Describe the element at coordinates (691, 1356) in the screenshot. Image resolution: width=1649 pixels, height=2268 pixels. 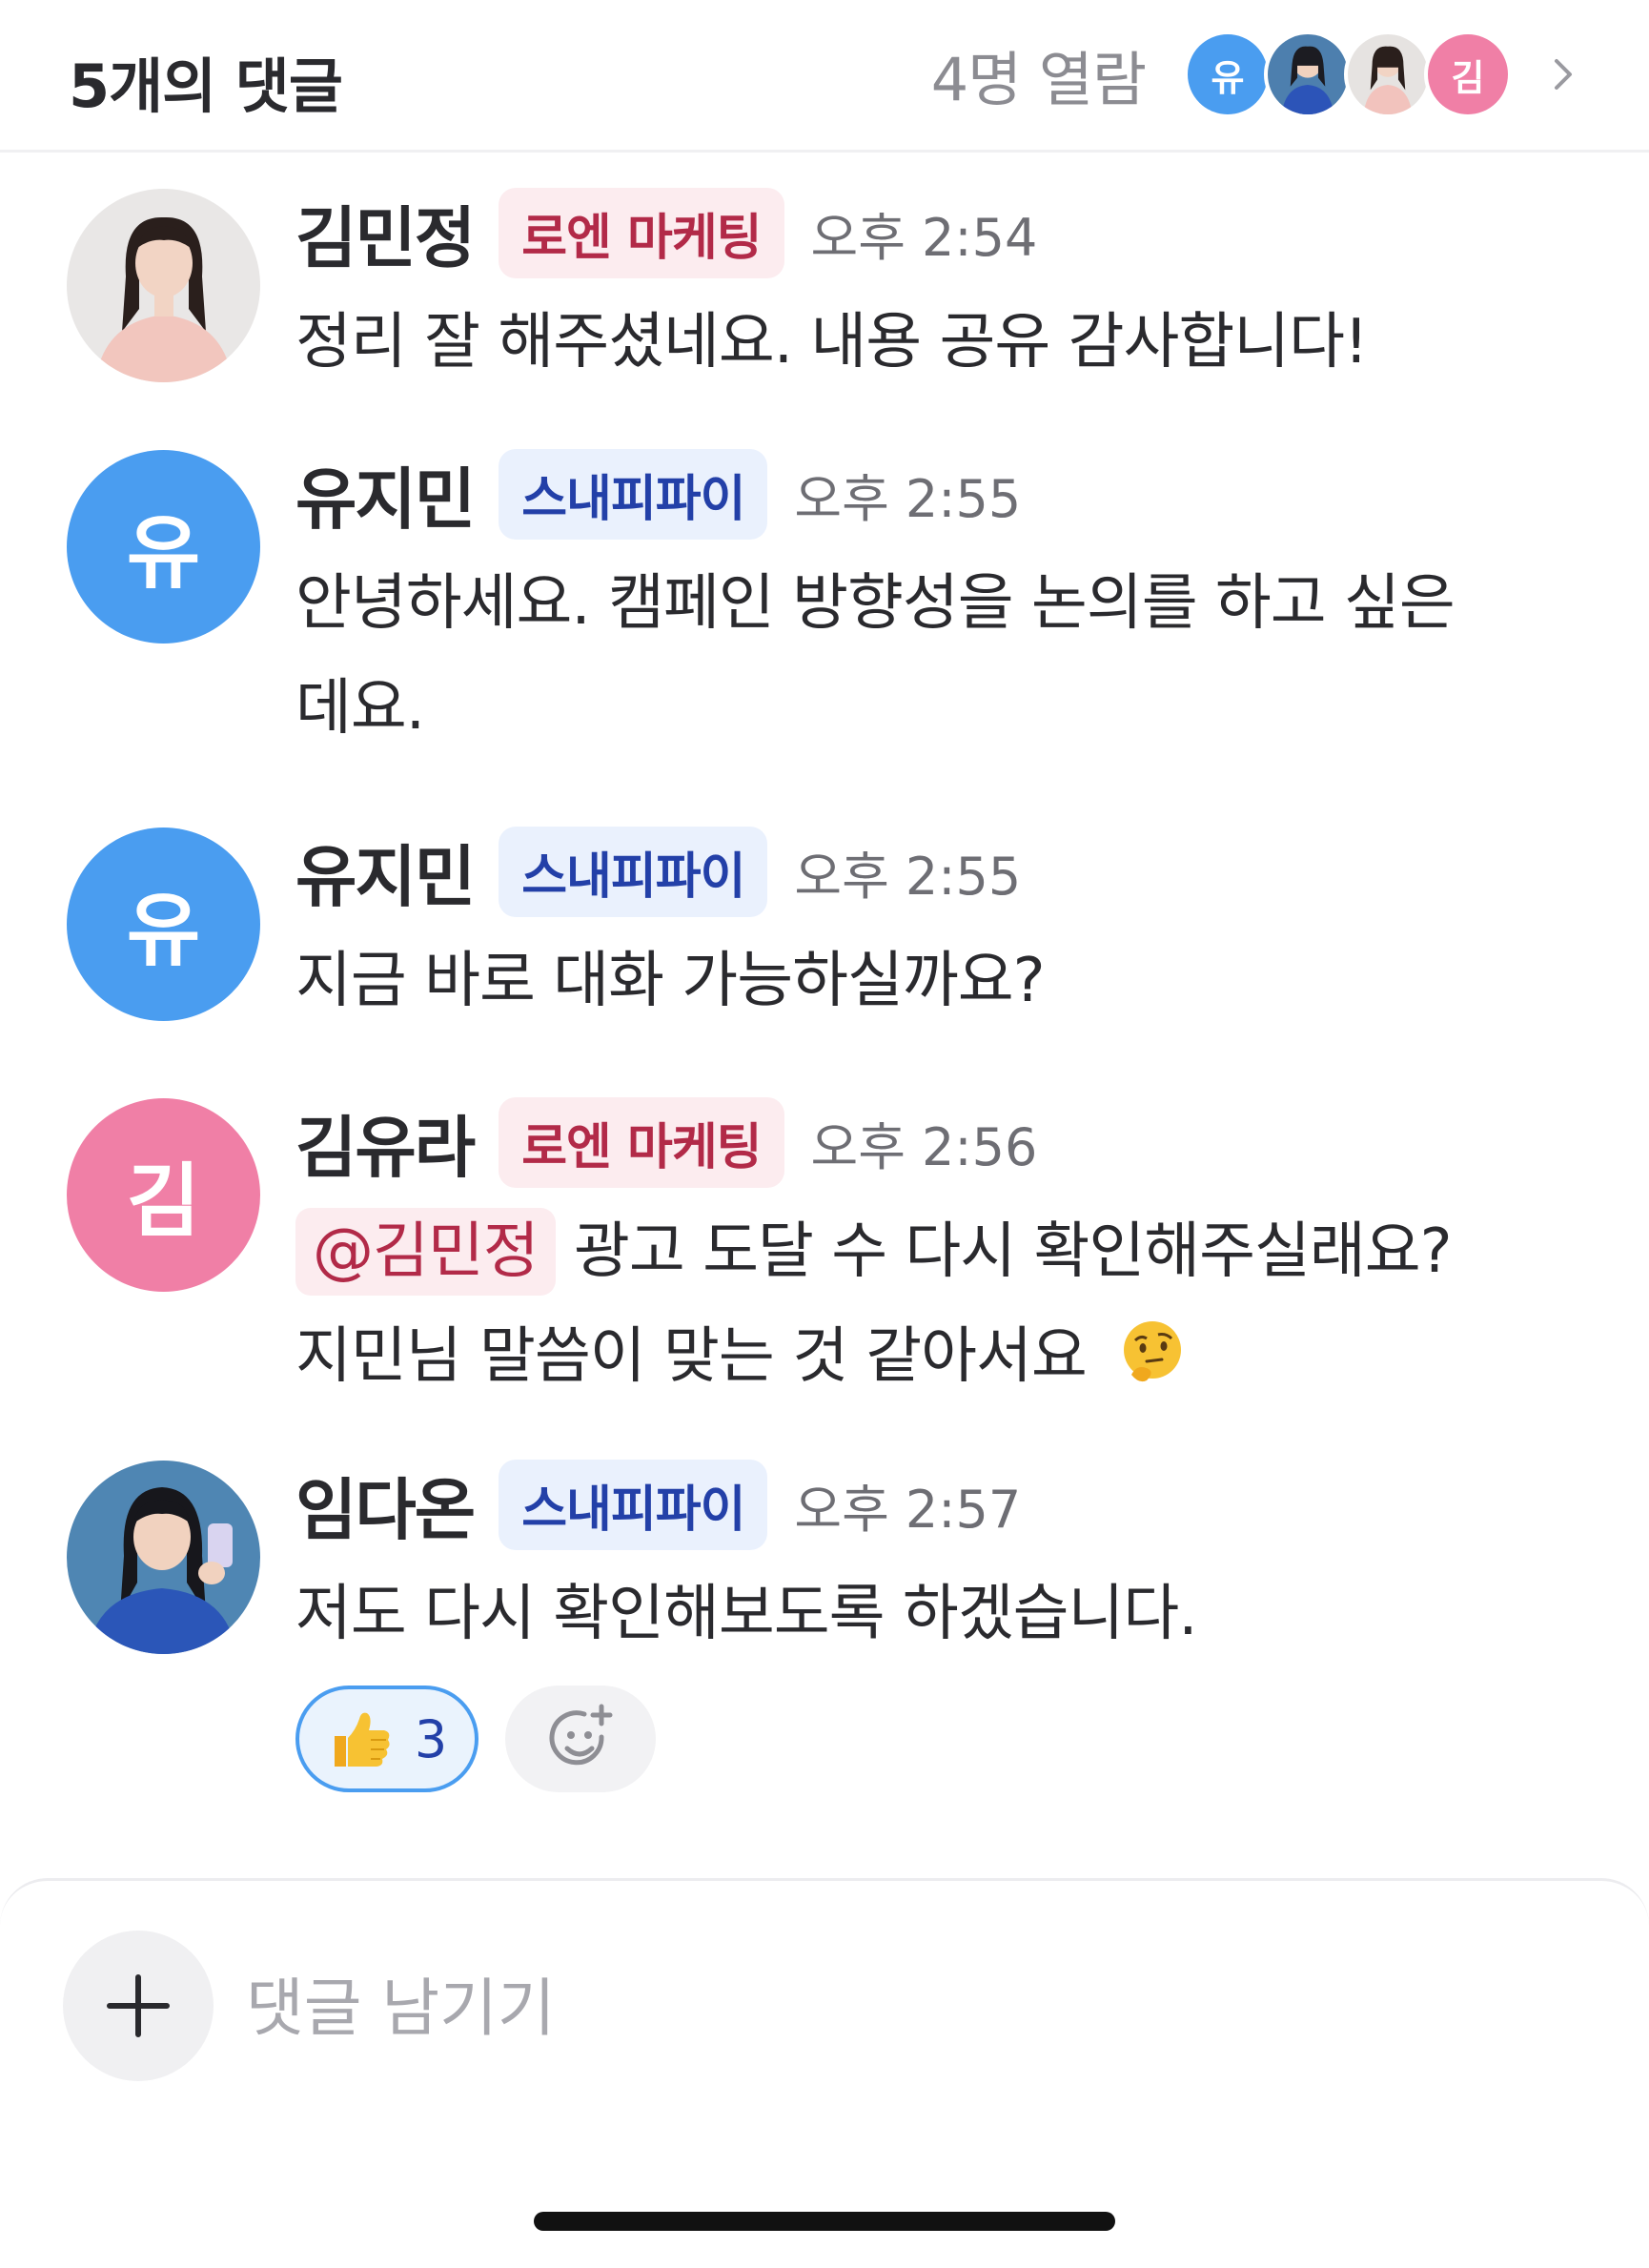
I see `comment-text-line: 지민님 말씀이 맞는 것 같아서요` at that location.